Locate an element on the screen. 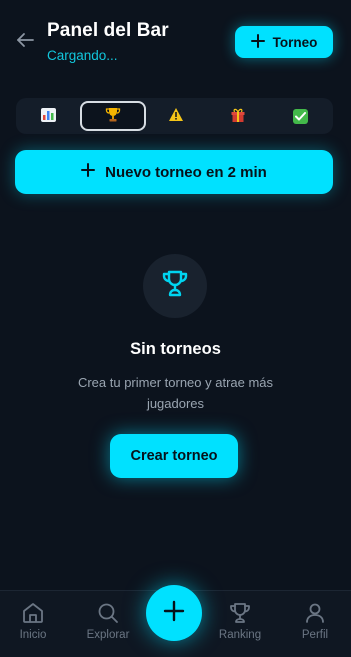 This screenshot has height=657, width=351. nav-item-perfil: Perfil is located at coordinates (315, 626).